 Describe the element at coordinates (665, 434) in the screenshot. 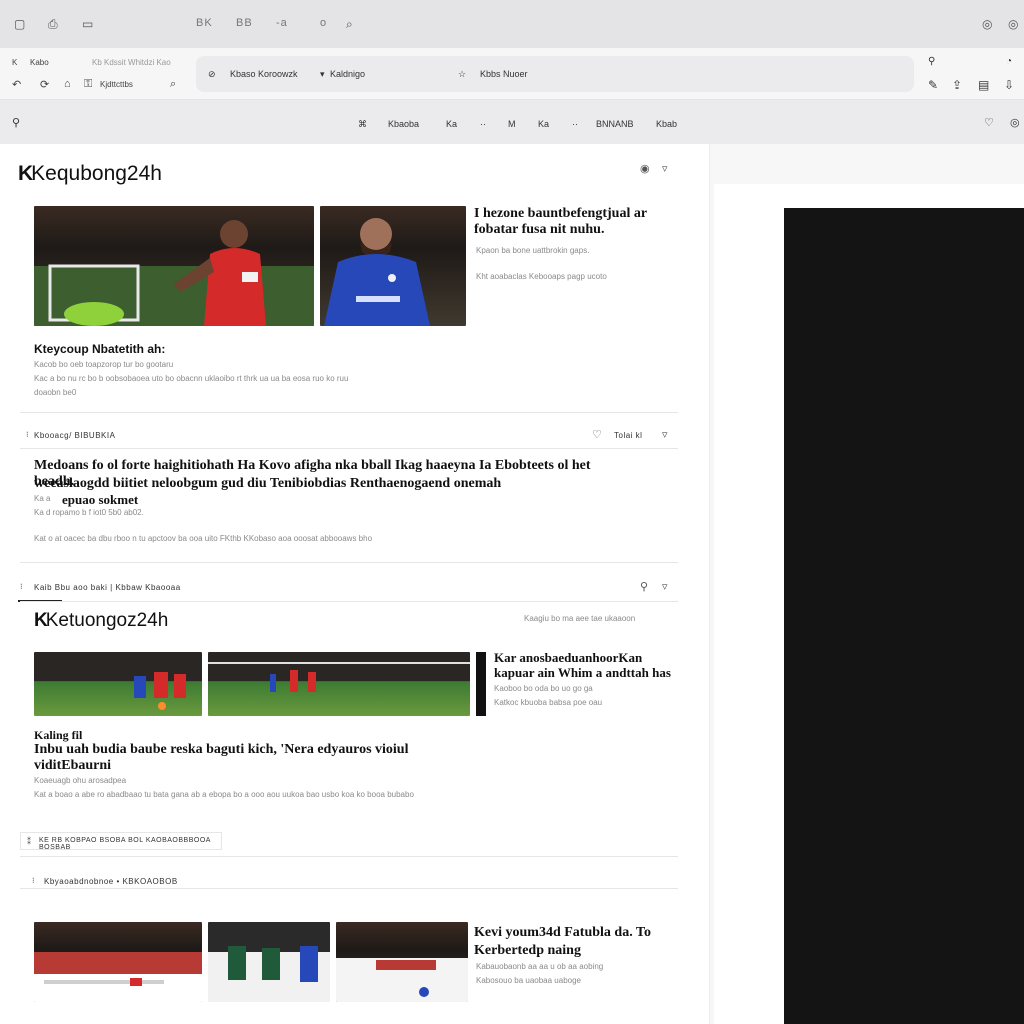

I see `chevron-down-icon: ▿` at that location.